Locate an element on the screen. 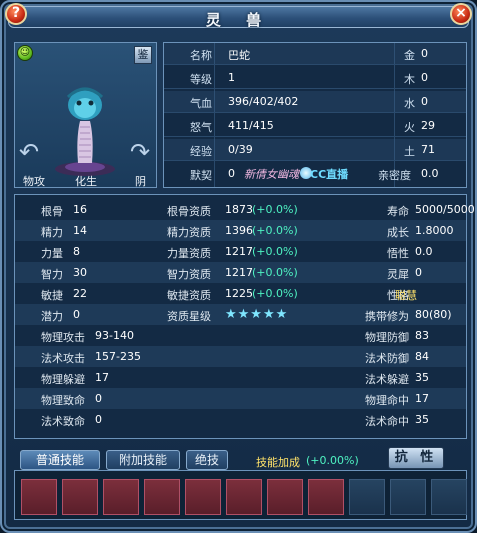  combat-key: 法术躲避 is located at coordinates (387, 379).